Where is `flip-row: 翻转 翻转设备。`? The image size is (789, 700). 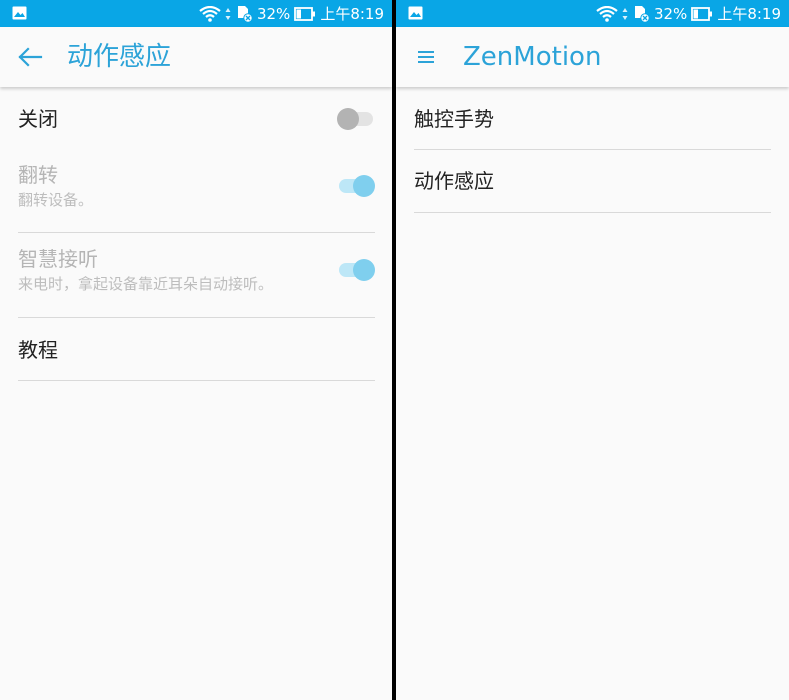
flip-row: 翻转 翻转设备。 is located at coordinates (196, 191).